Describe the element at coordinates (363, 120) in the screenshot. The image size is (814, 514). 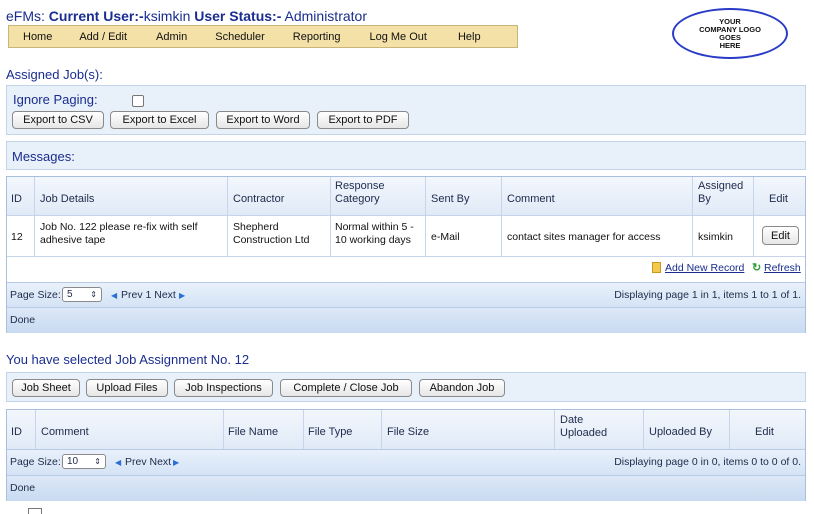
I see `export-pdf-button: Export to PDF` at that location.